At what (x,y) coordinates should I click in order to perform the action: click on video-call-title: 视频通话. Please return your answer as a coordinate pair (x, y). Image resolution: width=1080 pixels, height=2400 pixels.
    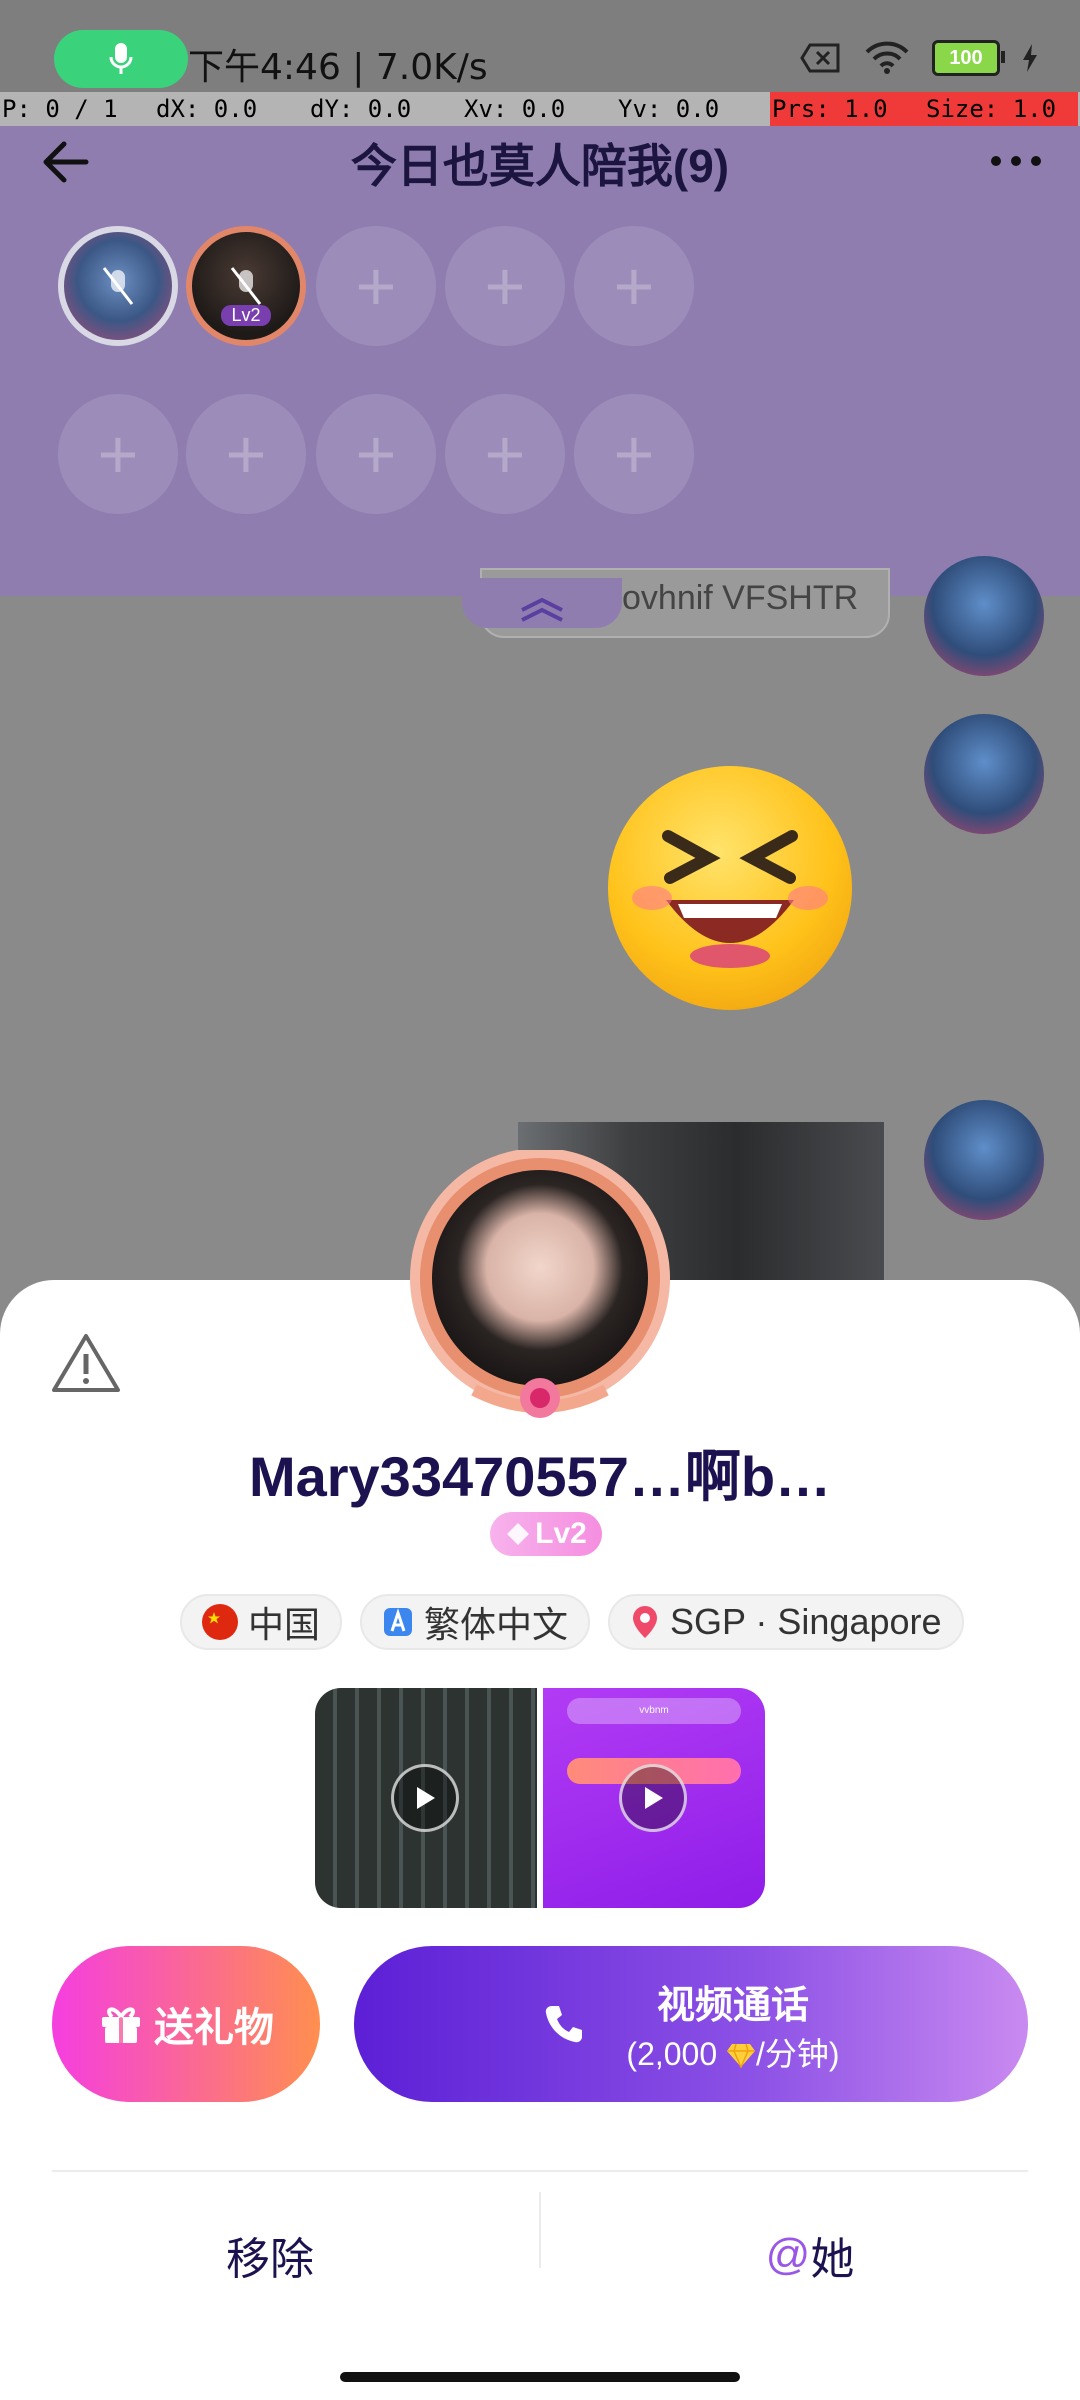
    Looking at the image, I should click on (732, 2005).